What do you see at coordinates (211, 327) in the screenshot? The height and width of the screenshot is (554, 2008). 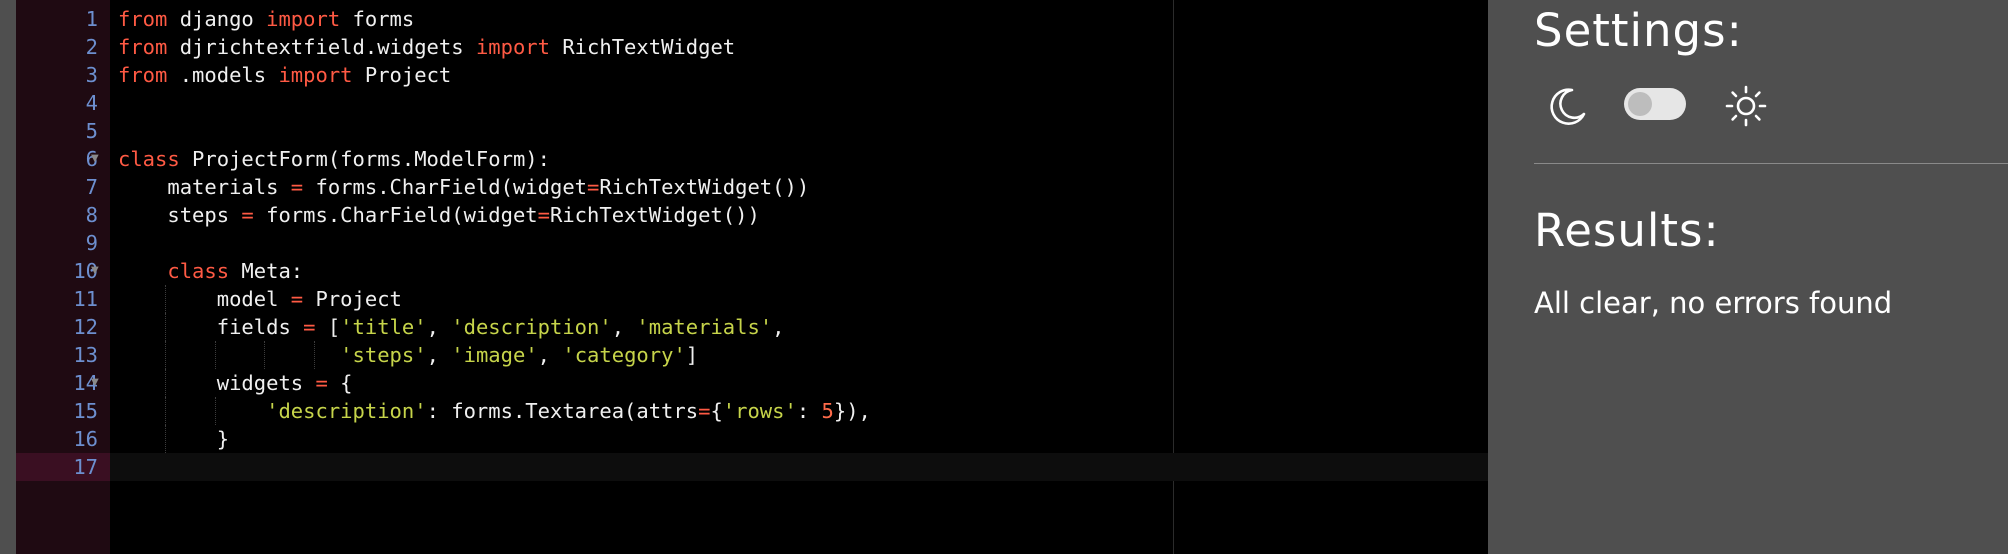 I see `code-token: fields` at bounding box center [211, 327].